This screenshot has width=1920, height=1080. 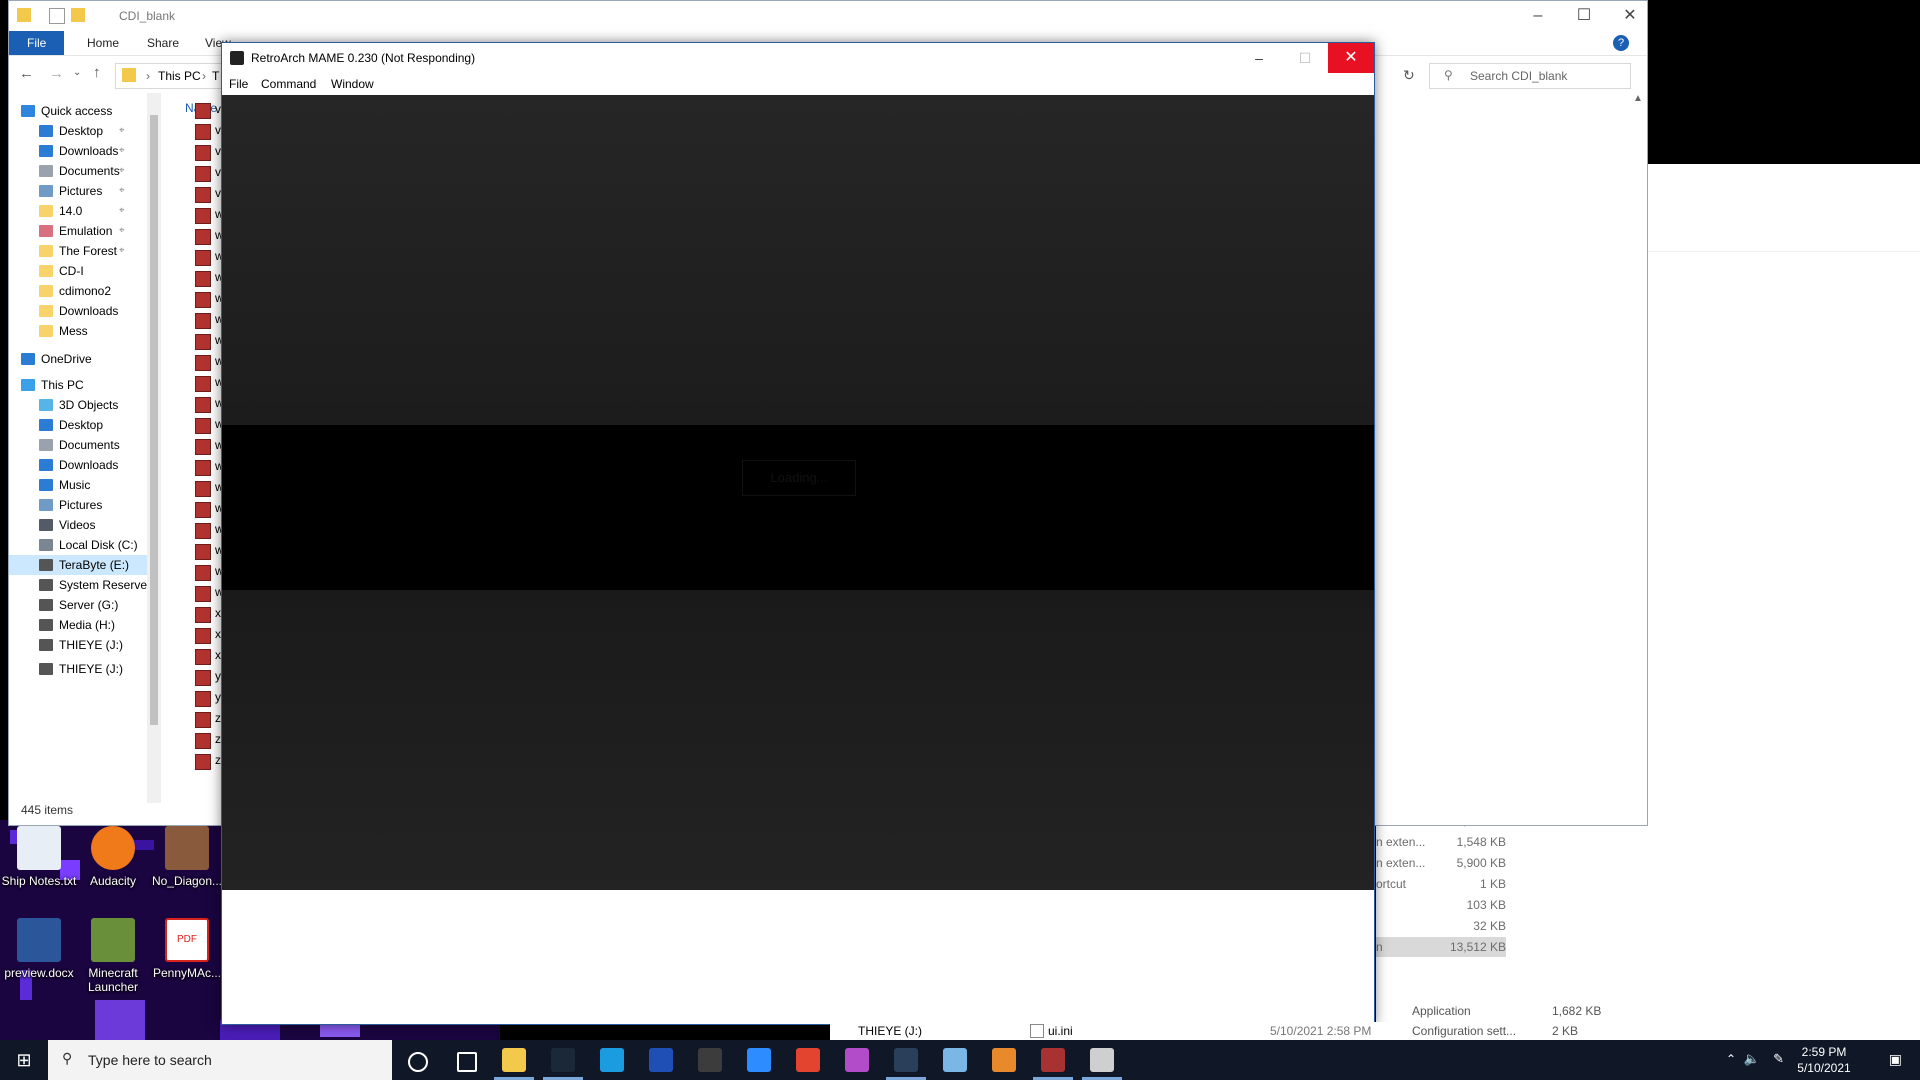 I want to click on nav-item: CD-I, so click(x=61, y=271).